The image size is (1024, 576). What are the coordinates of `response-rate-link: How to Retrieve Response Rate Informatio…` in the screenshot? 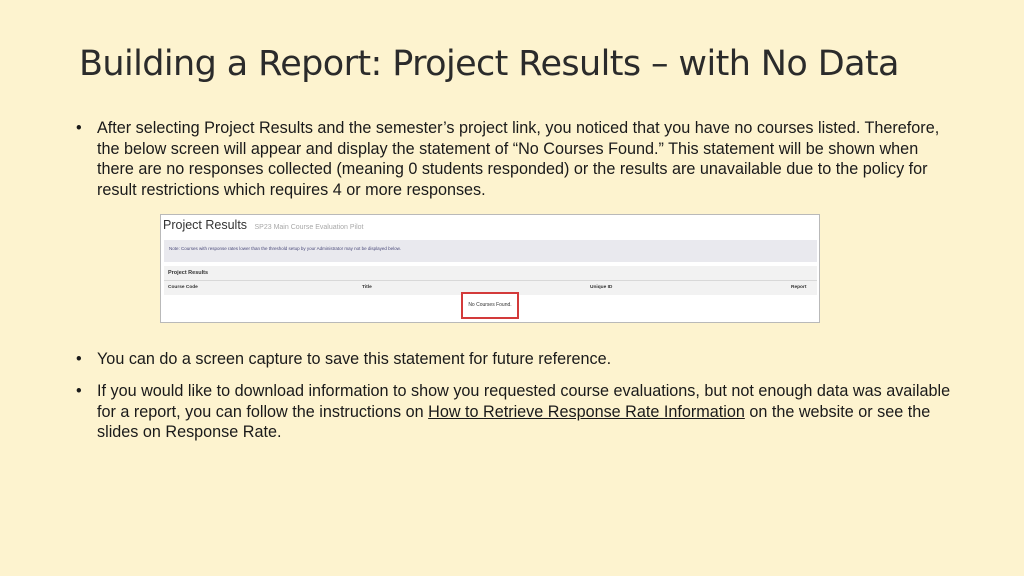 It's located at (586, 412).